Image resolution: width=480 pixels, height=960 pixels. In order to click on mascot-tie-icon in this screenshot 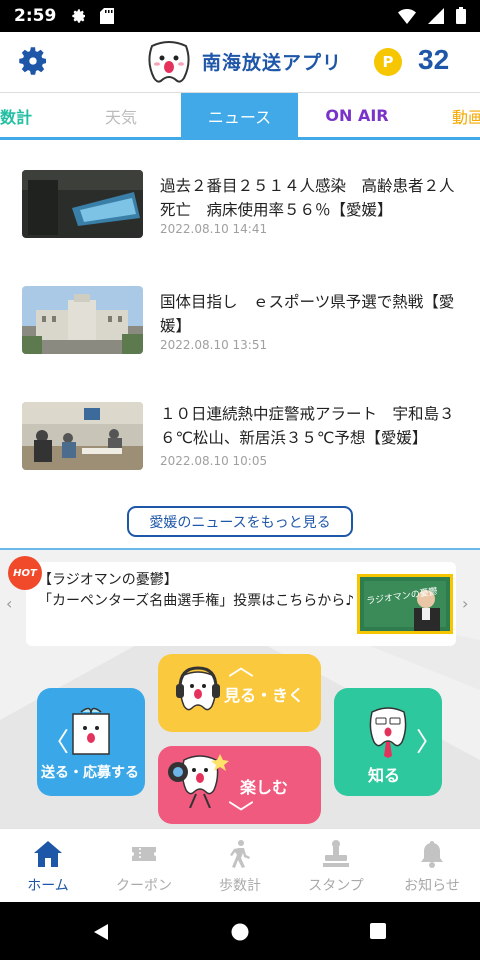, I will do `click(388, 732)`.